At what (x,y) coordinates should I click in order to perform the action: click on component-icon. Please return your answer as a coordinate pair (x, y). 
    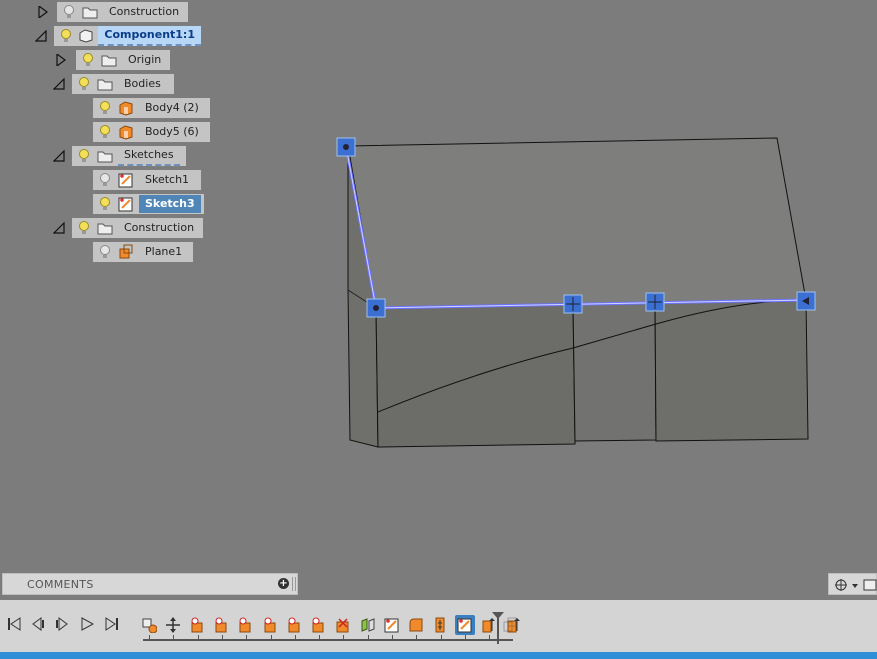
    Looking at the image, I should click on (85, 36).